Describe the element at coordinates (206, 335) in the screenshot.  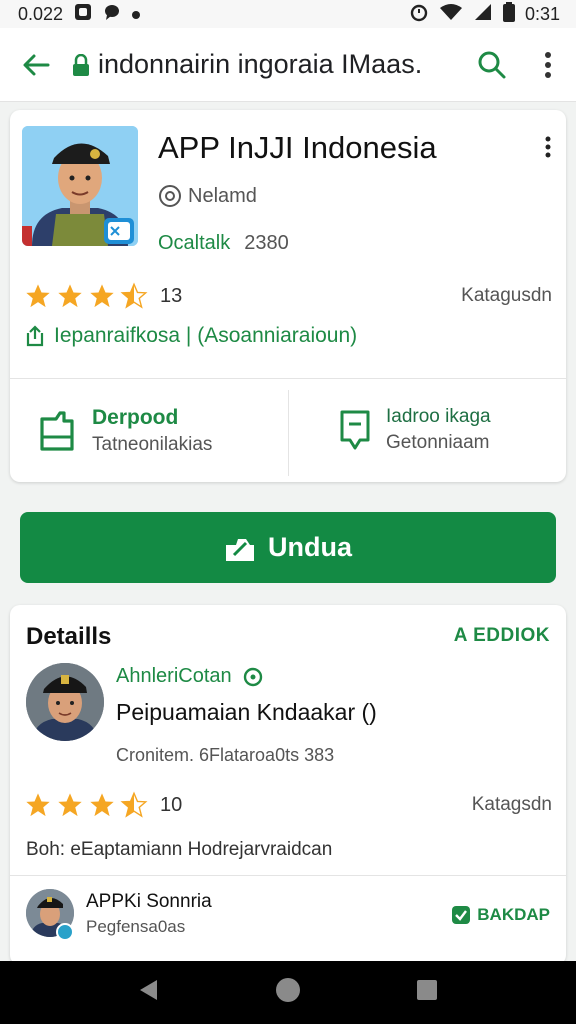
I see `tags-text: Iepanraifkosa | (Asoanniaraioun)` at that location.